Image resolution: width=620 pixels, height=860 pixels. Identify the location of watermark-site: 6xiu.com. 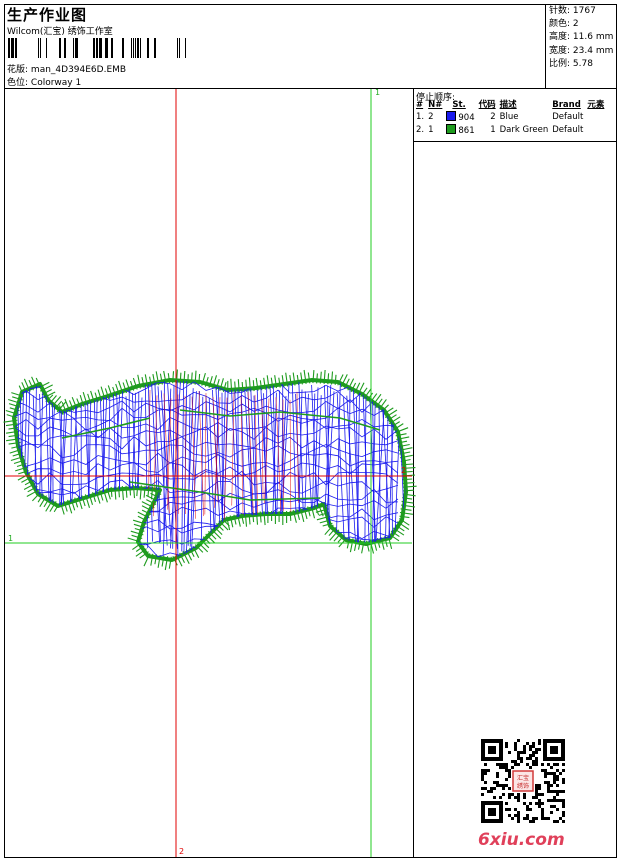
(521, 840).